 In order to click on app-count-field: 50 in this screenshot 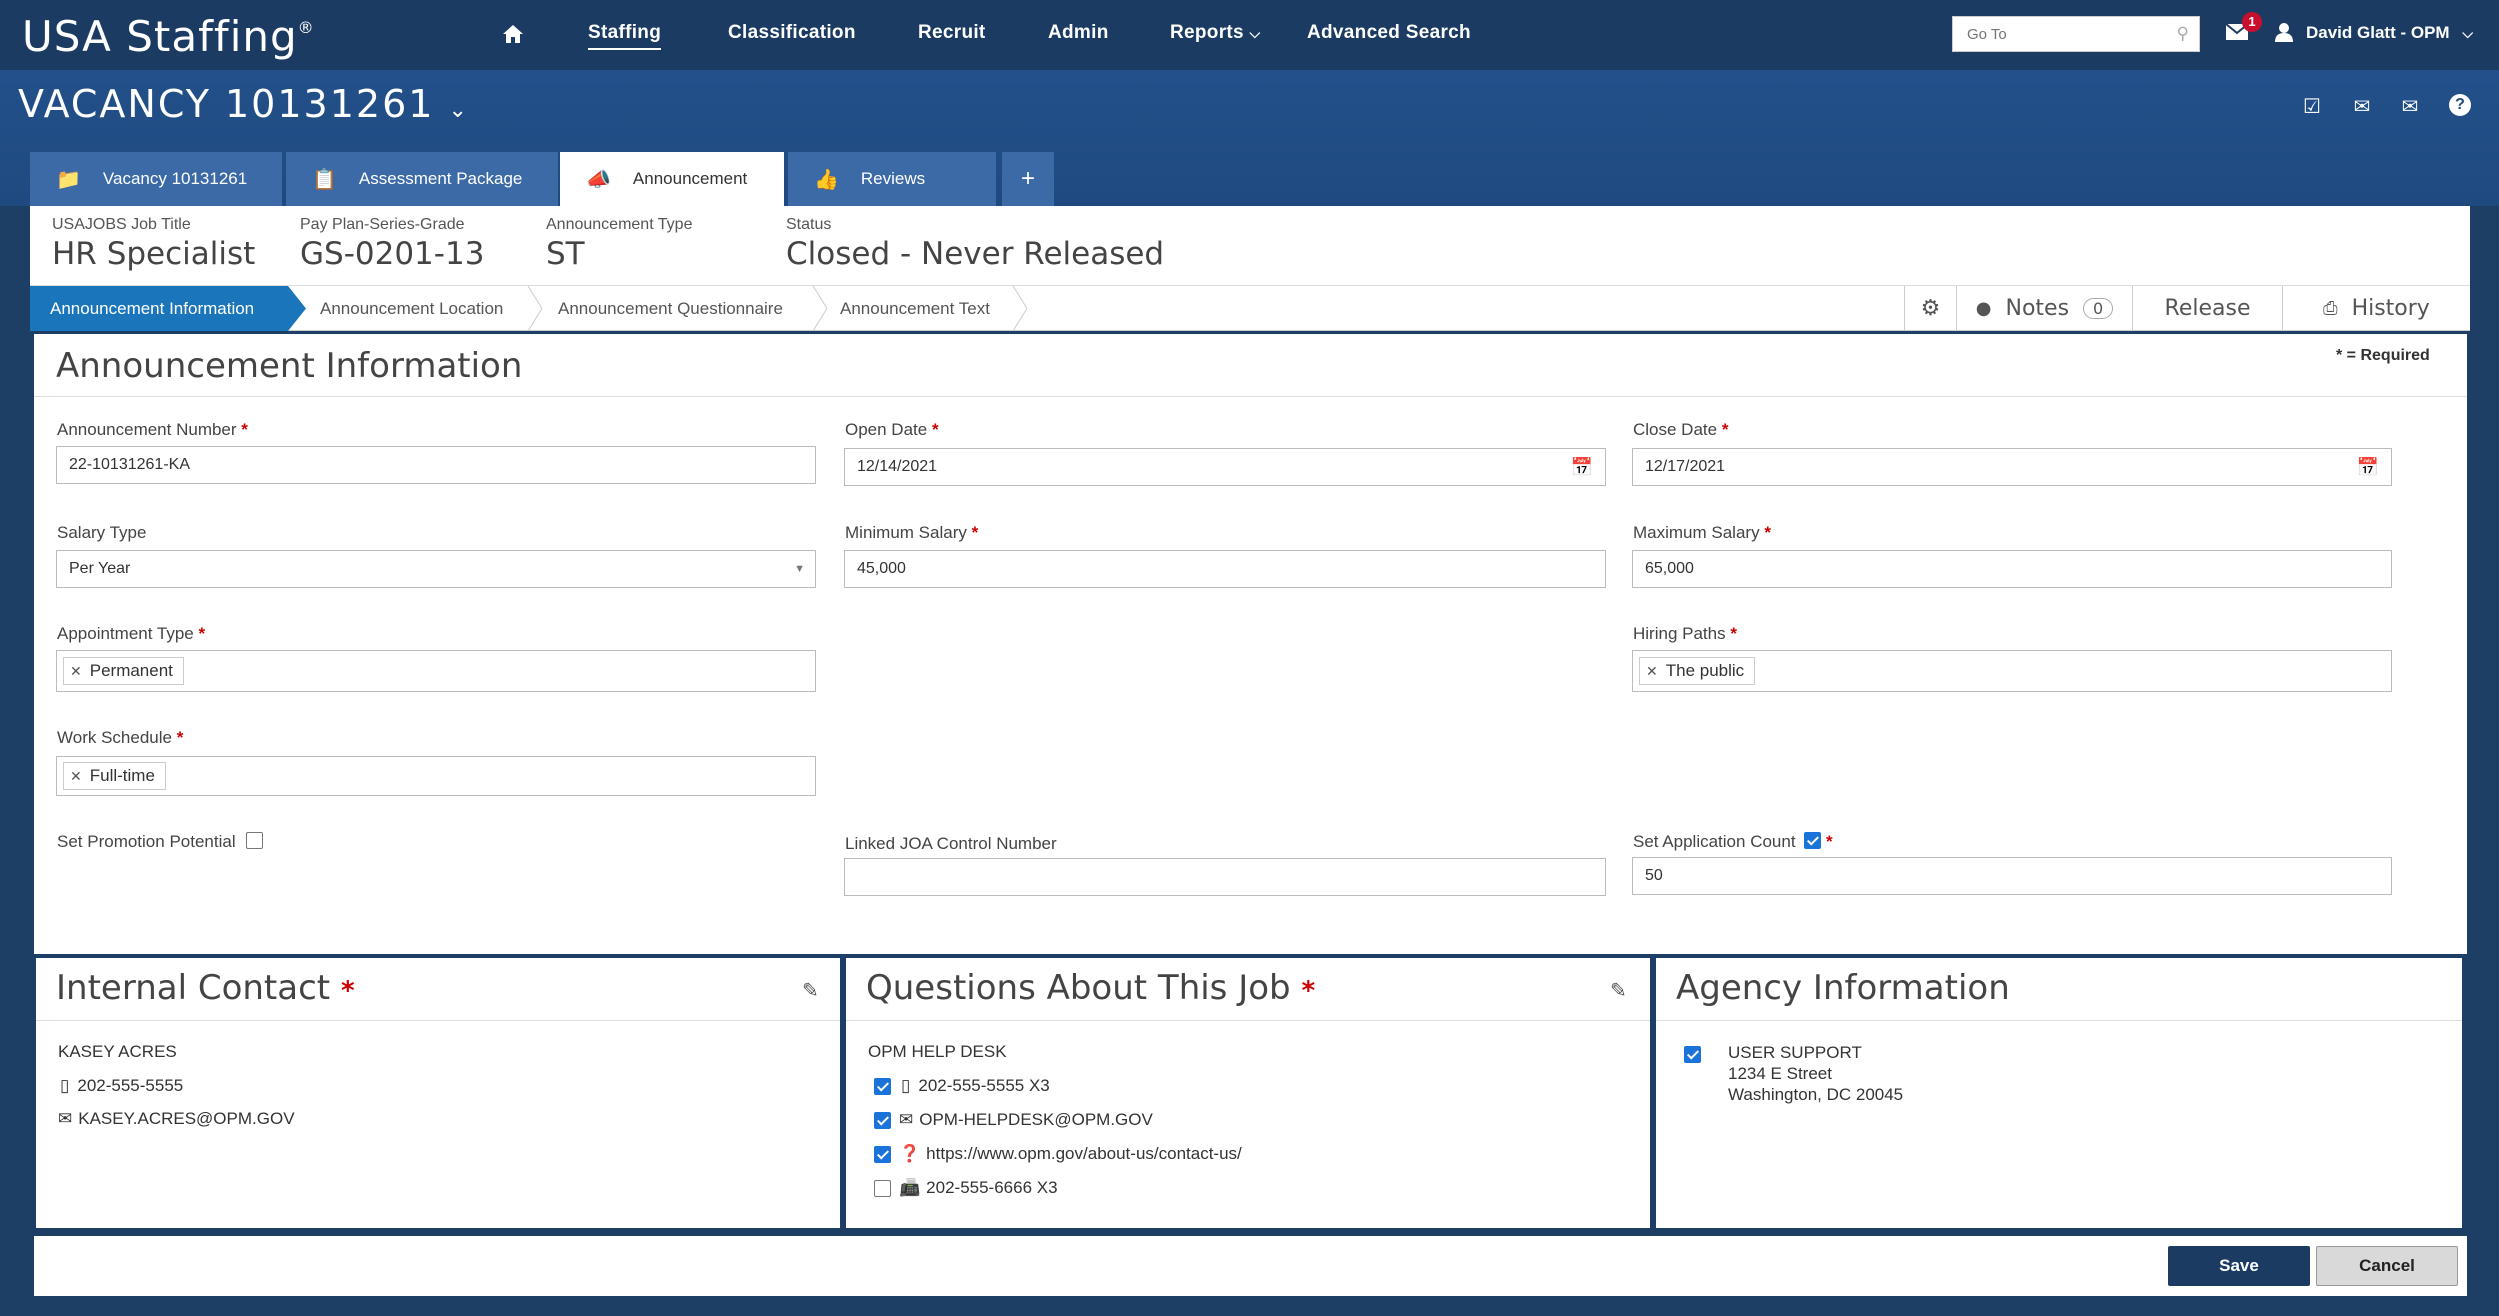, I will do `click(2012, 876)`.